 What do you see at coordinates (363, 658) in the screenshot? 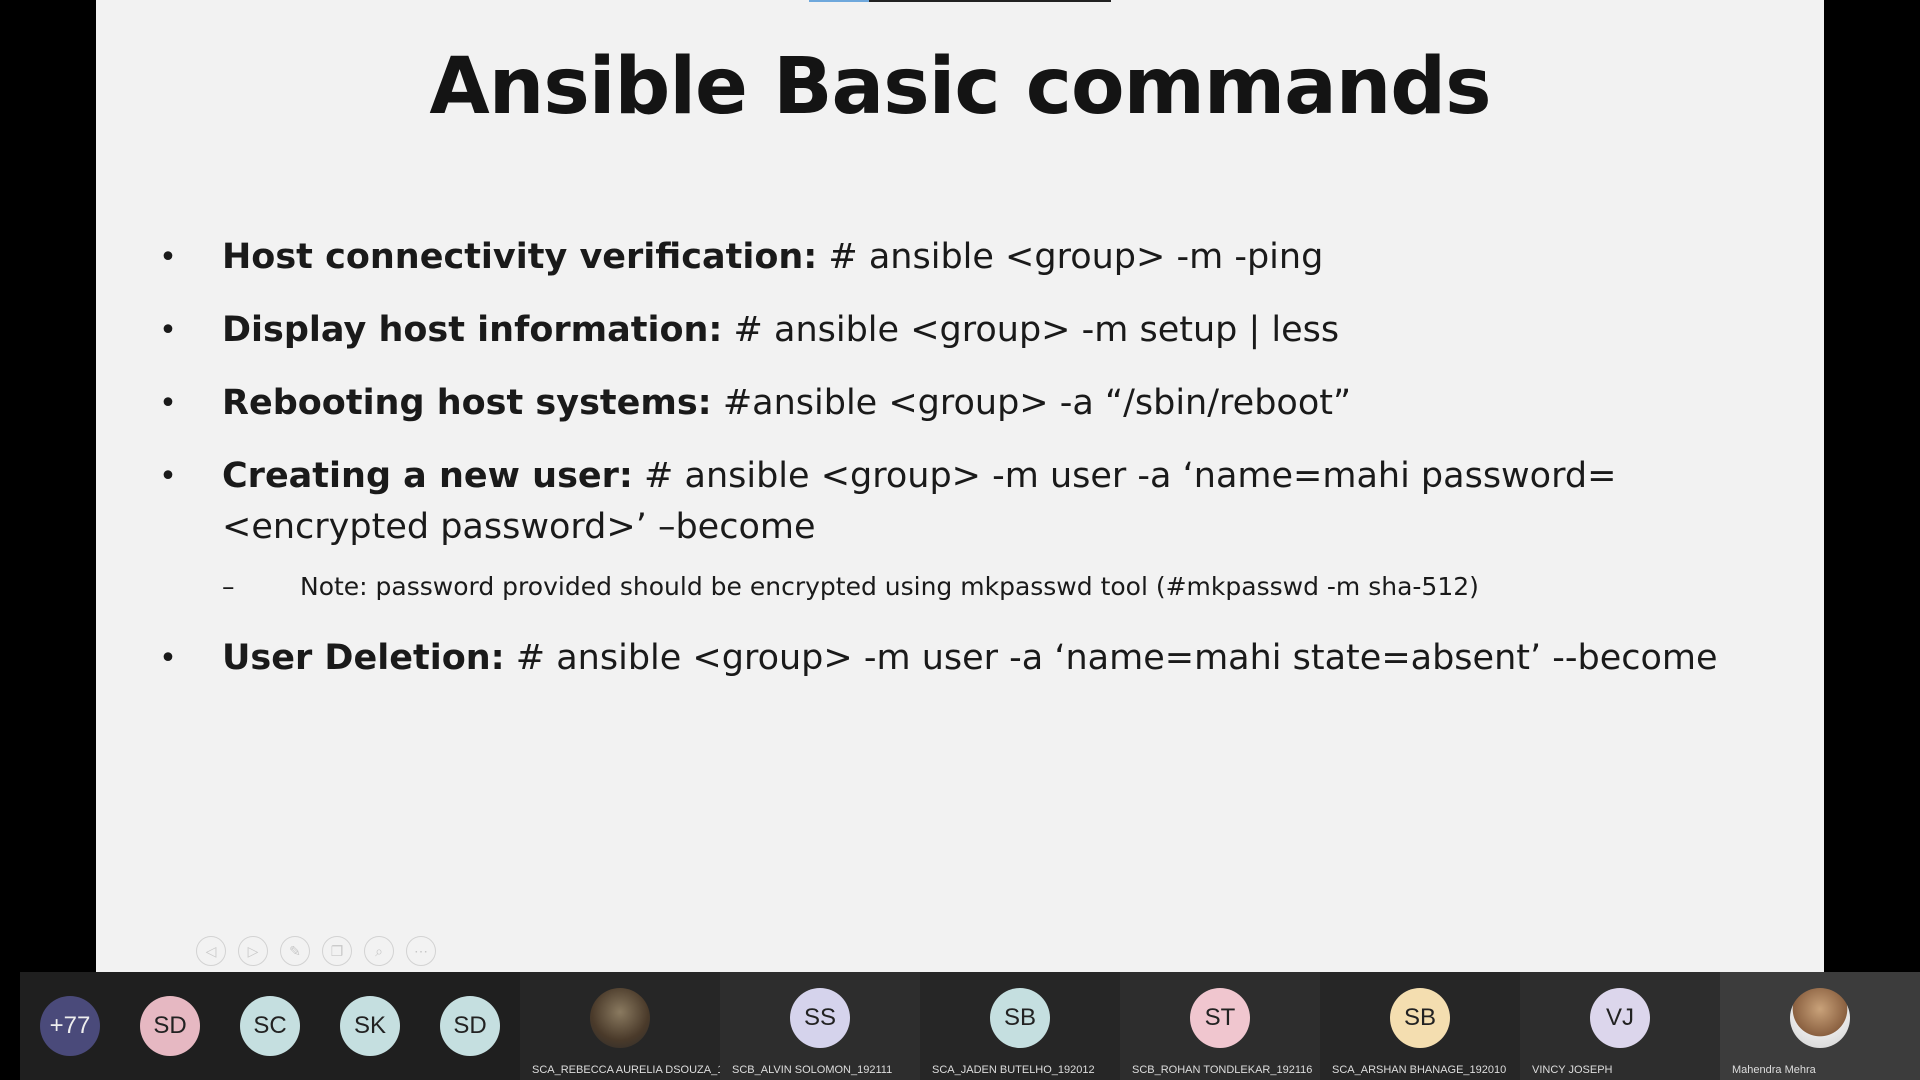
I see `bullet-term: User Deletion:` at bounding box center [363, 658].